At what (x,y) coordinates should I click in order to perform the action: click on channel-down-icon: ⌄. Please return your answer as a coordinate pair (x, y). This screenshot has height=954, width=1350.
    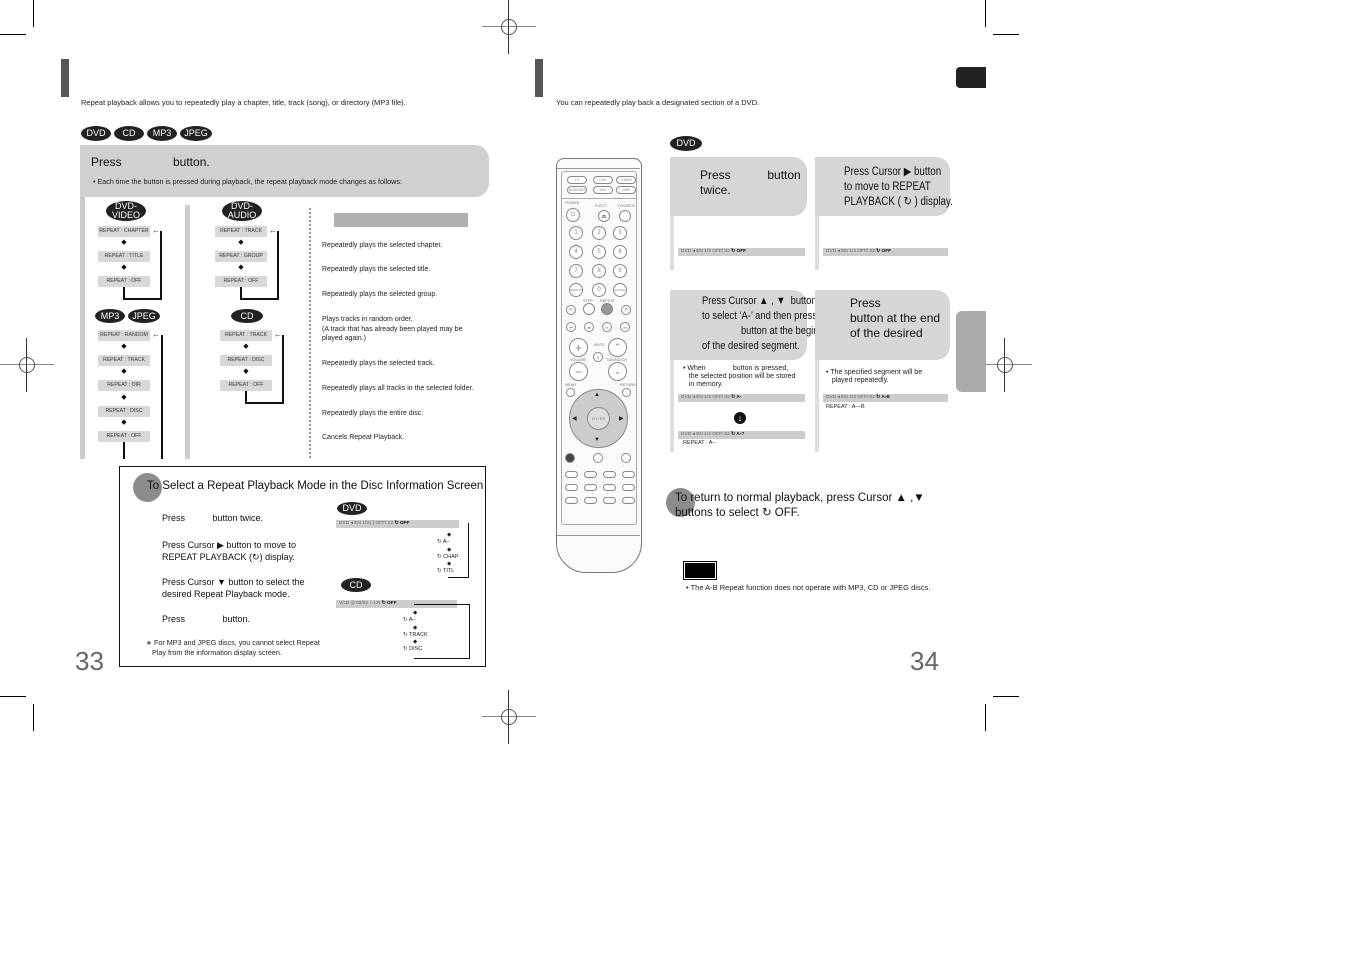
    Looking at the image, I should click on (617, 371).